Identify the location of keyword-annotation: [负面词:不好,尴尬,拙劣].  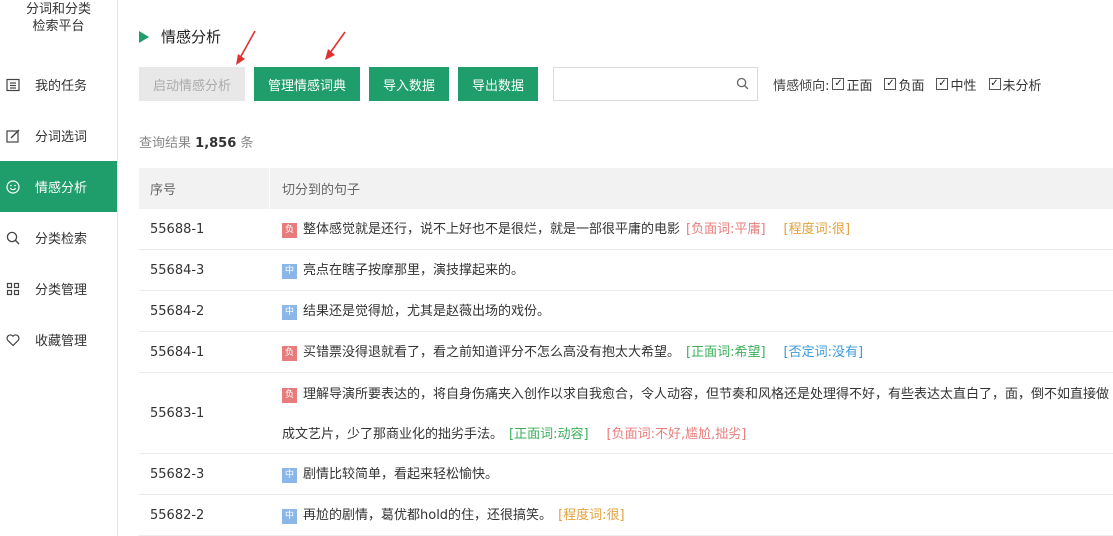
(676, 434).